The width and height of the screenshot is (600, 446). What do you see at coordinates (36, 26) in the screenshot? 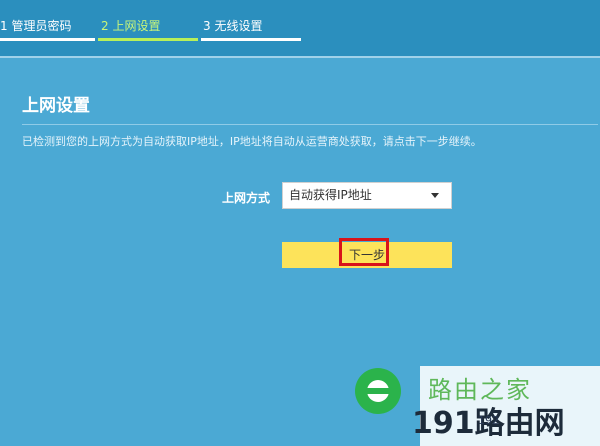
I see `step-admin-password: 1 管理员密码` at bounding box center [36, 26].